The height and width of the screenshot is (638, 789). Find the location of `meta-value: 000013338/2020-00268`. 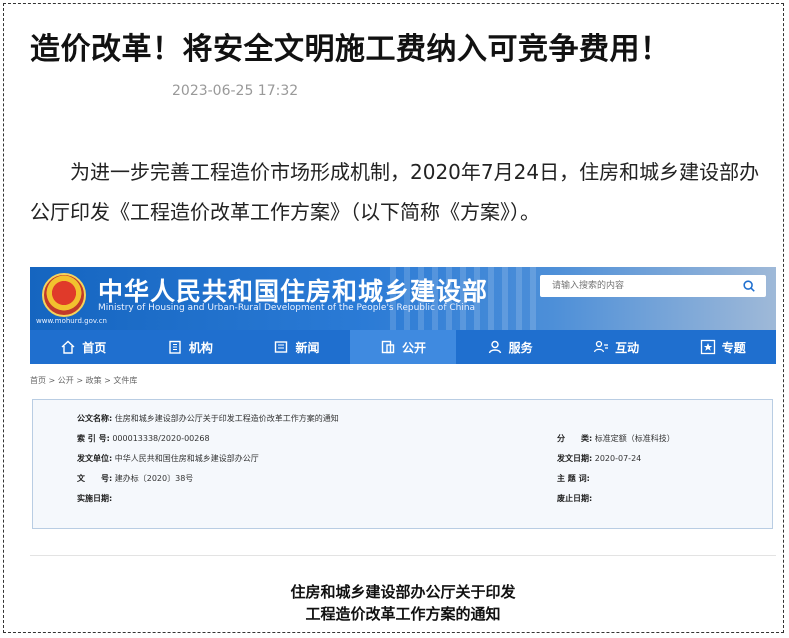

meta-value: 000013338/2020-00268 is located at coordinates (161, 438).